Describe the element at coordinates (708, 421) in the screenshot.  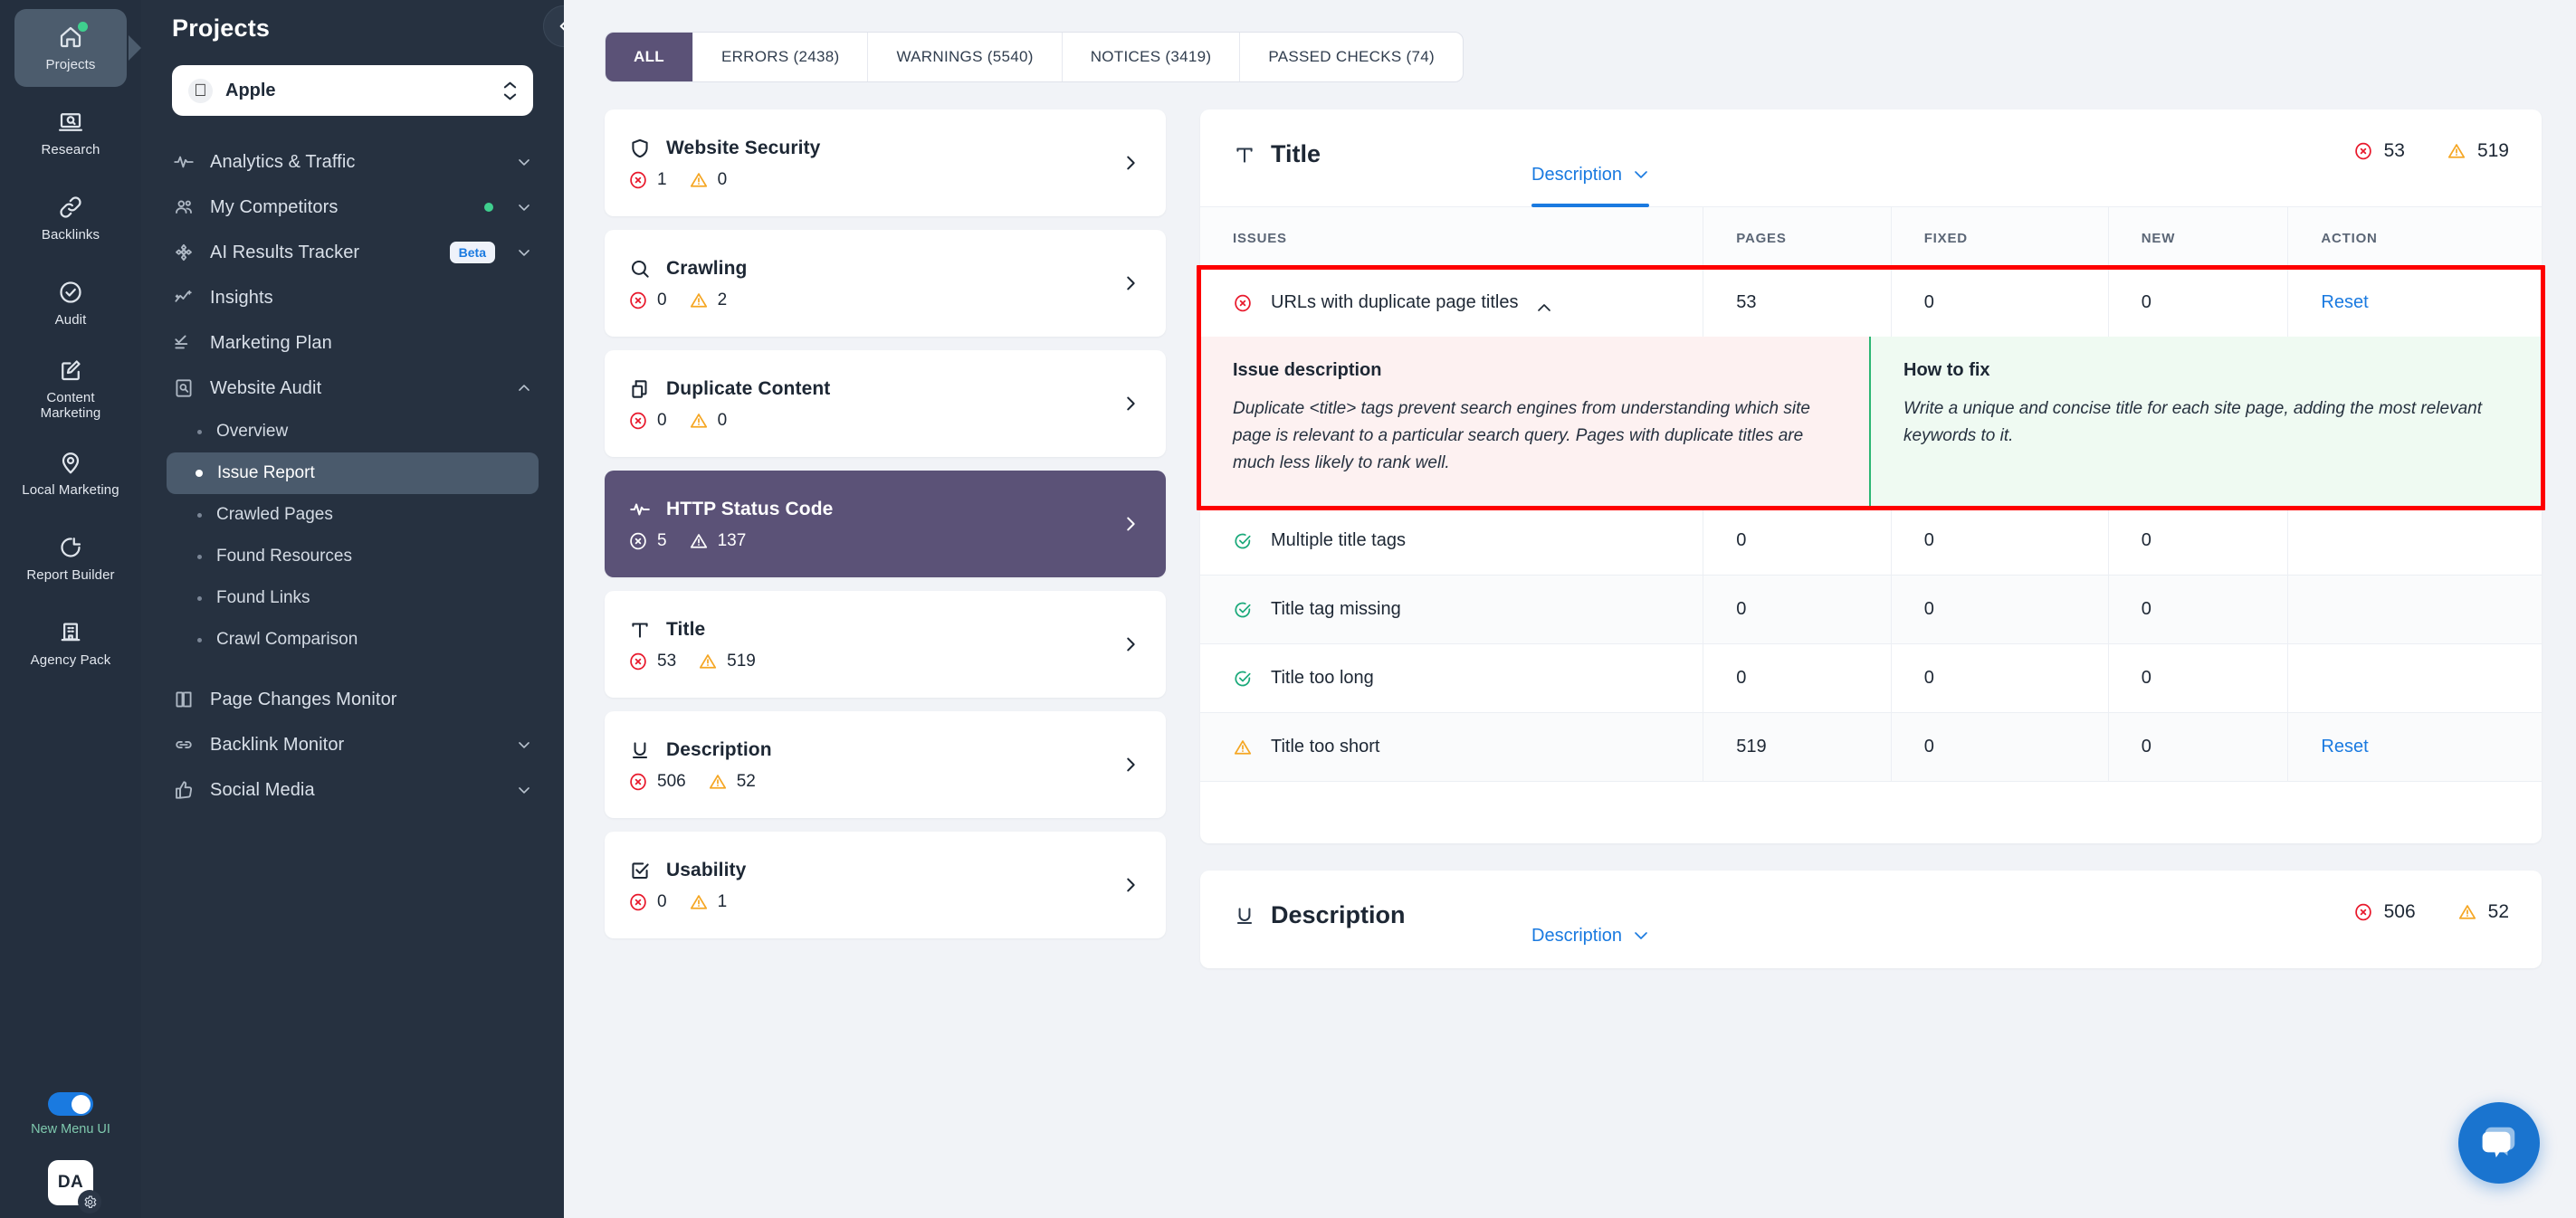
I see `warning-stat: 0` at that location.